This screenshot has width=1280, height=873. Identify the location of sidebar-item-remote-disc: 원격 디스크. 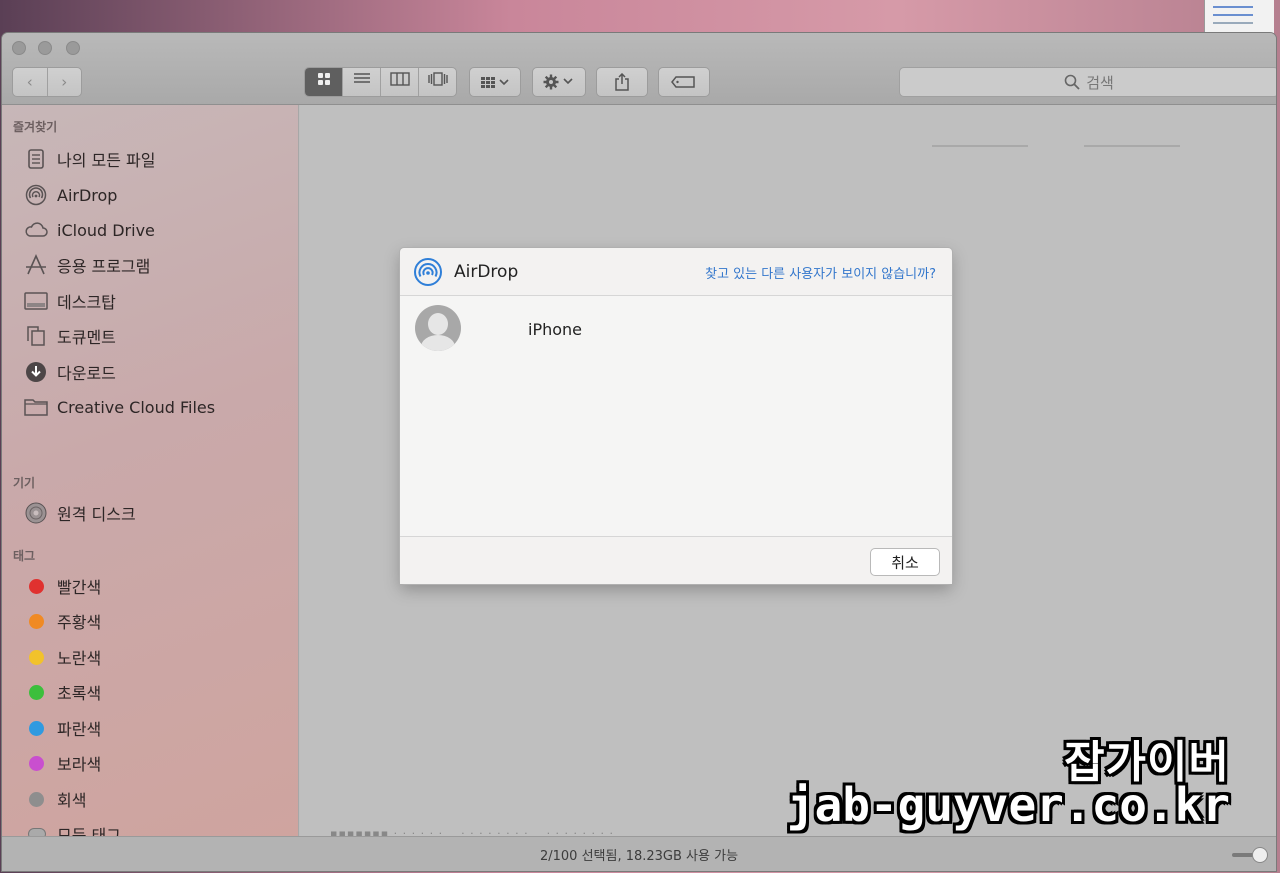
(80, 513).